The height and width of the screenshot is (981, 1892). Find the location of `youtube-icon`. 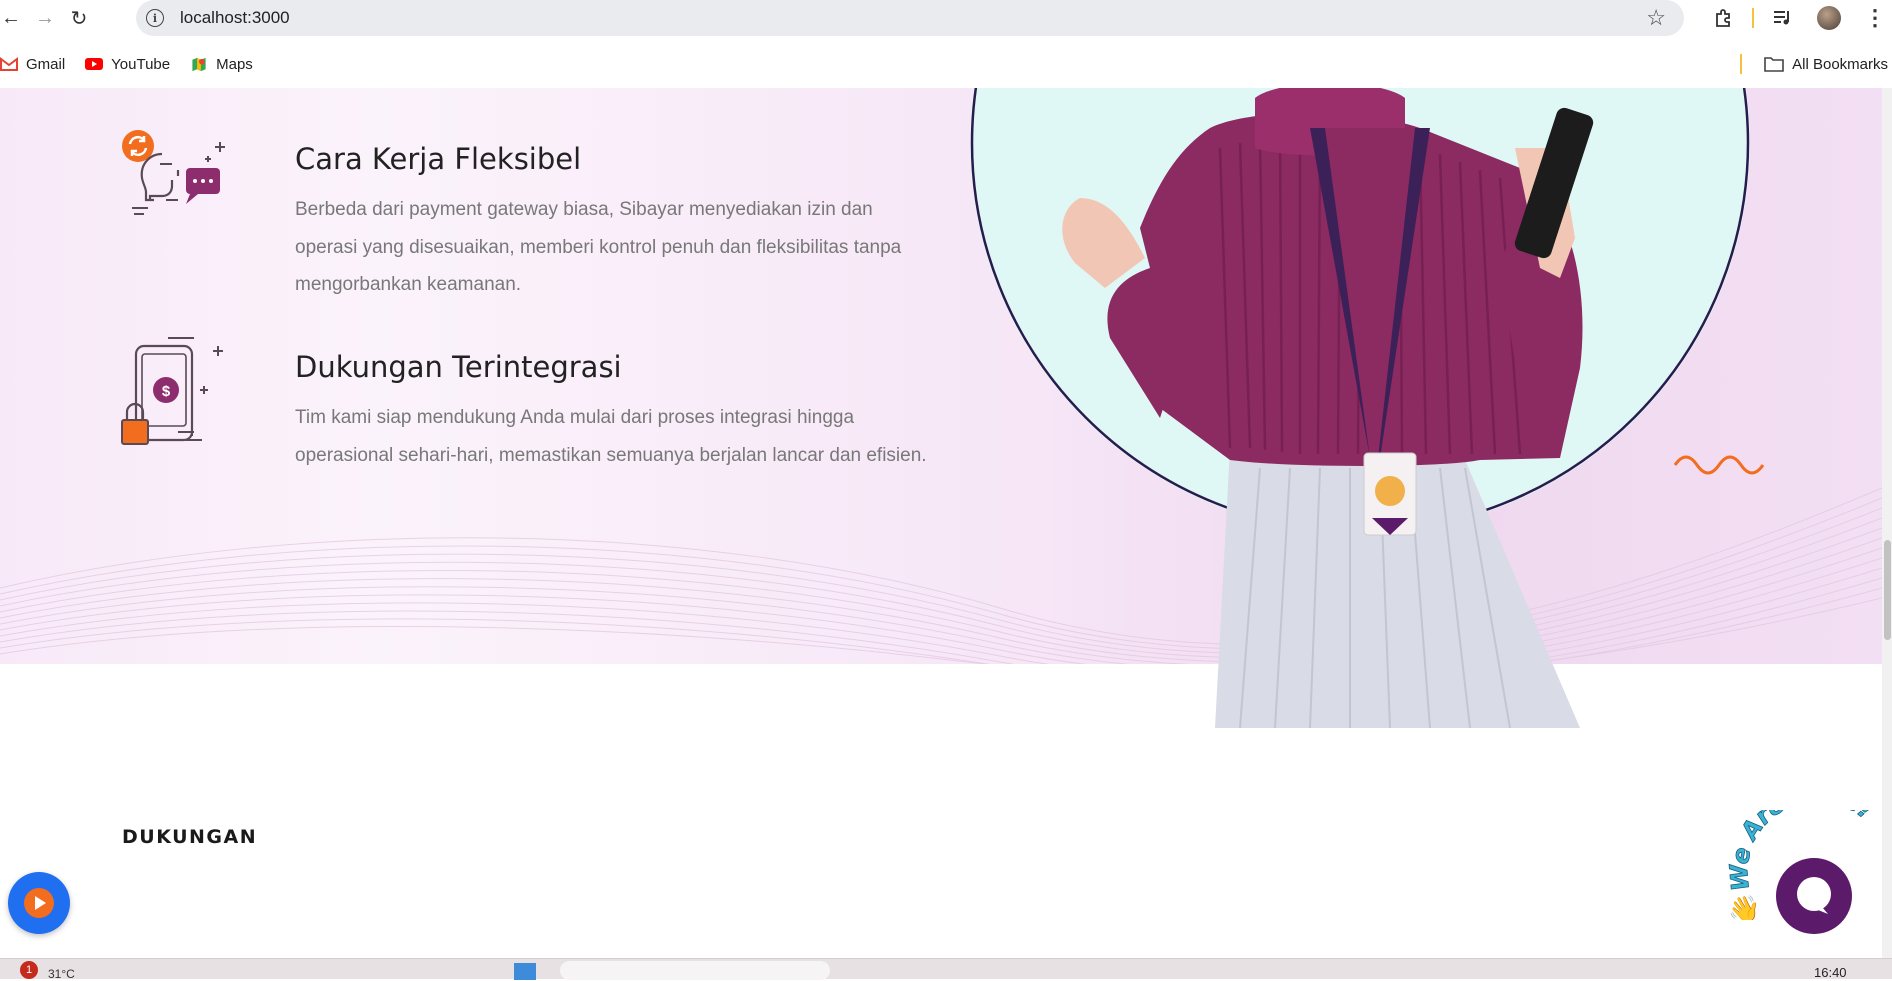

youtube-icon is located at coordinates (94, 64).